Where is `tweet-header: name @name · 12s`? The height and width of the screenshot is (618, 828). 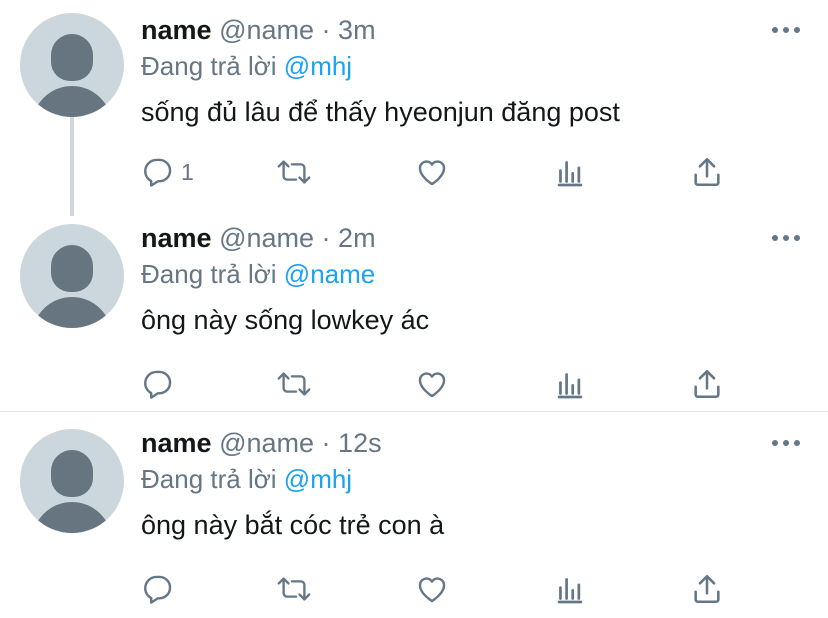 tweet-header: name @name · 12s is located at coordinates (261, 443).